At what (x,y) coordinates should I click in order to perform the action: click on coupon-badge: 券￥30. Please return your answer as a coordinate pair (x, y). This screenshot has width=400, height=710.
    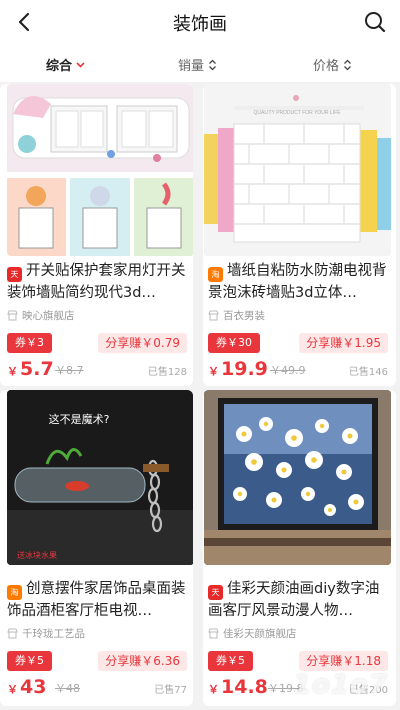
    Looking at the image, I should click on (234, 343).